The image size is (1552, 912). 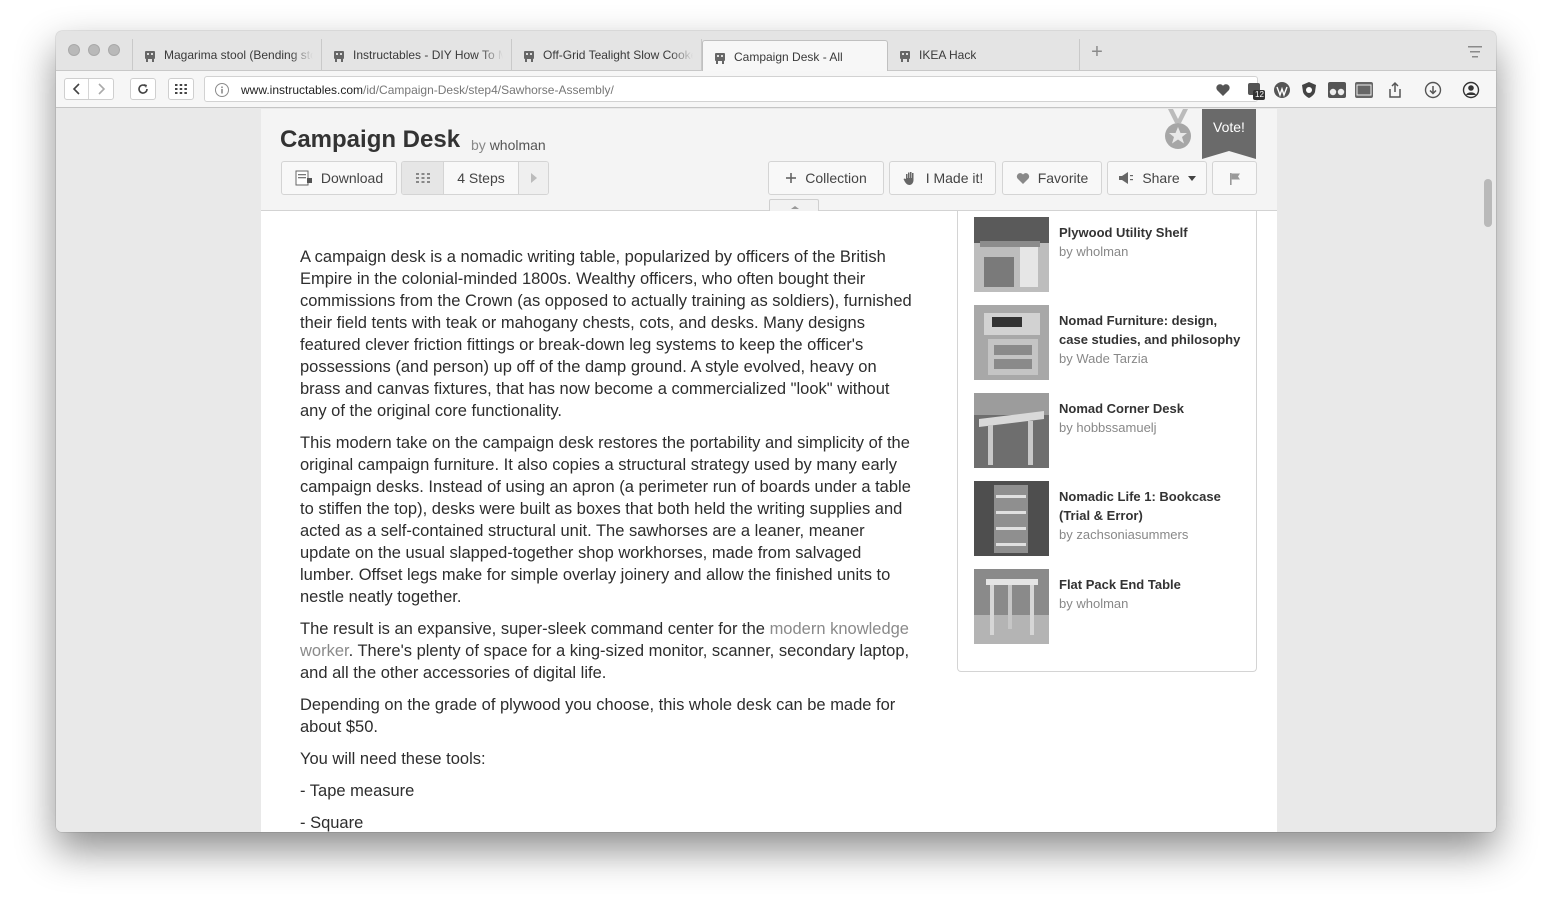 I want to click on css-extension-icon, so click(x=1363, y=90).